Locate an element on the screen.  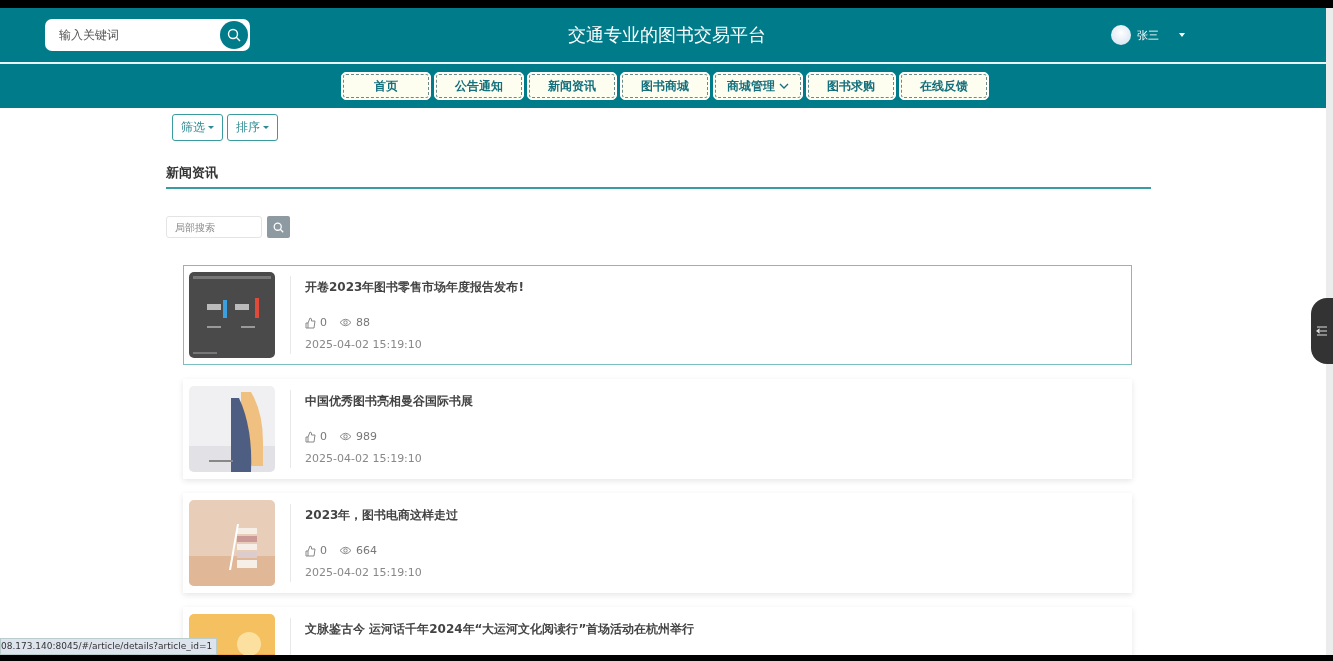
nav-button: 图书商城 is located at coordinates (665, 86).